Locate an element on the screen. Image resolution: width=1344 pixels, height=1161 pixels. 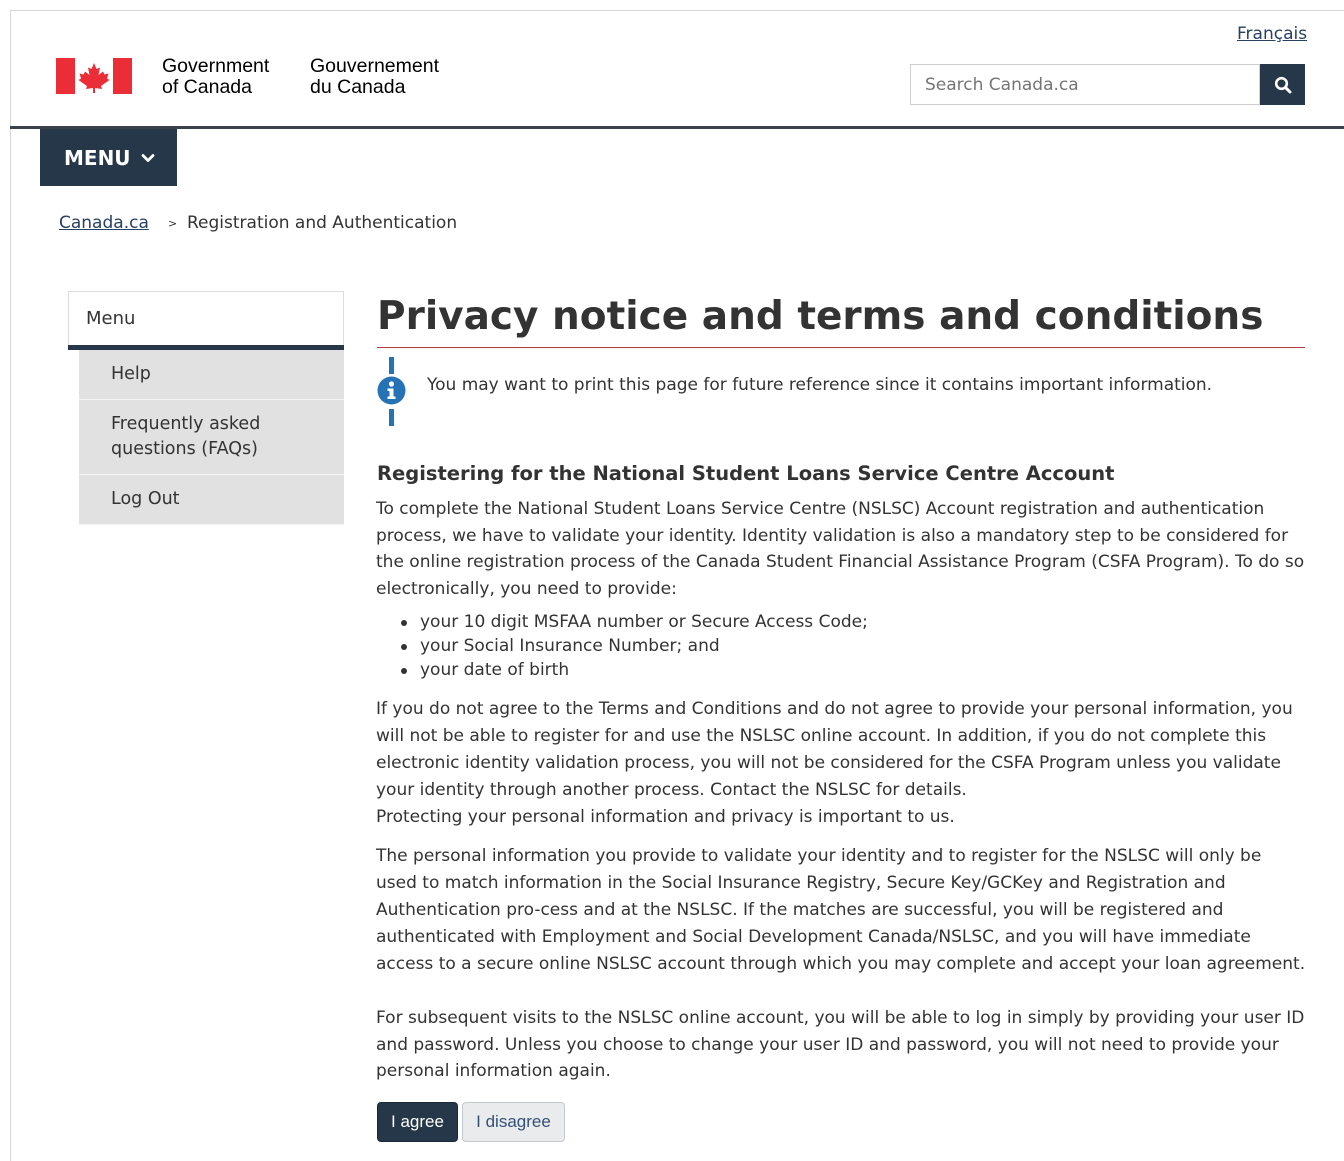
search-icon is located at coordinates (1282, 84).